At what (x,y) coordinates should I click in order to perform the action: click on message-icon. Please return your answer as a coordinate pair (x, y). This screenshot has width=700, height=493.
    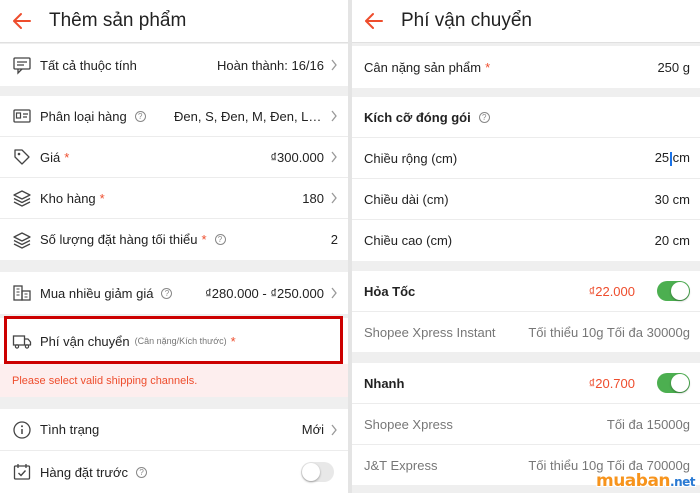
    Looking at the image, I should click on (22, 66).